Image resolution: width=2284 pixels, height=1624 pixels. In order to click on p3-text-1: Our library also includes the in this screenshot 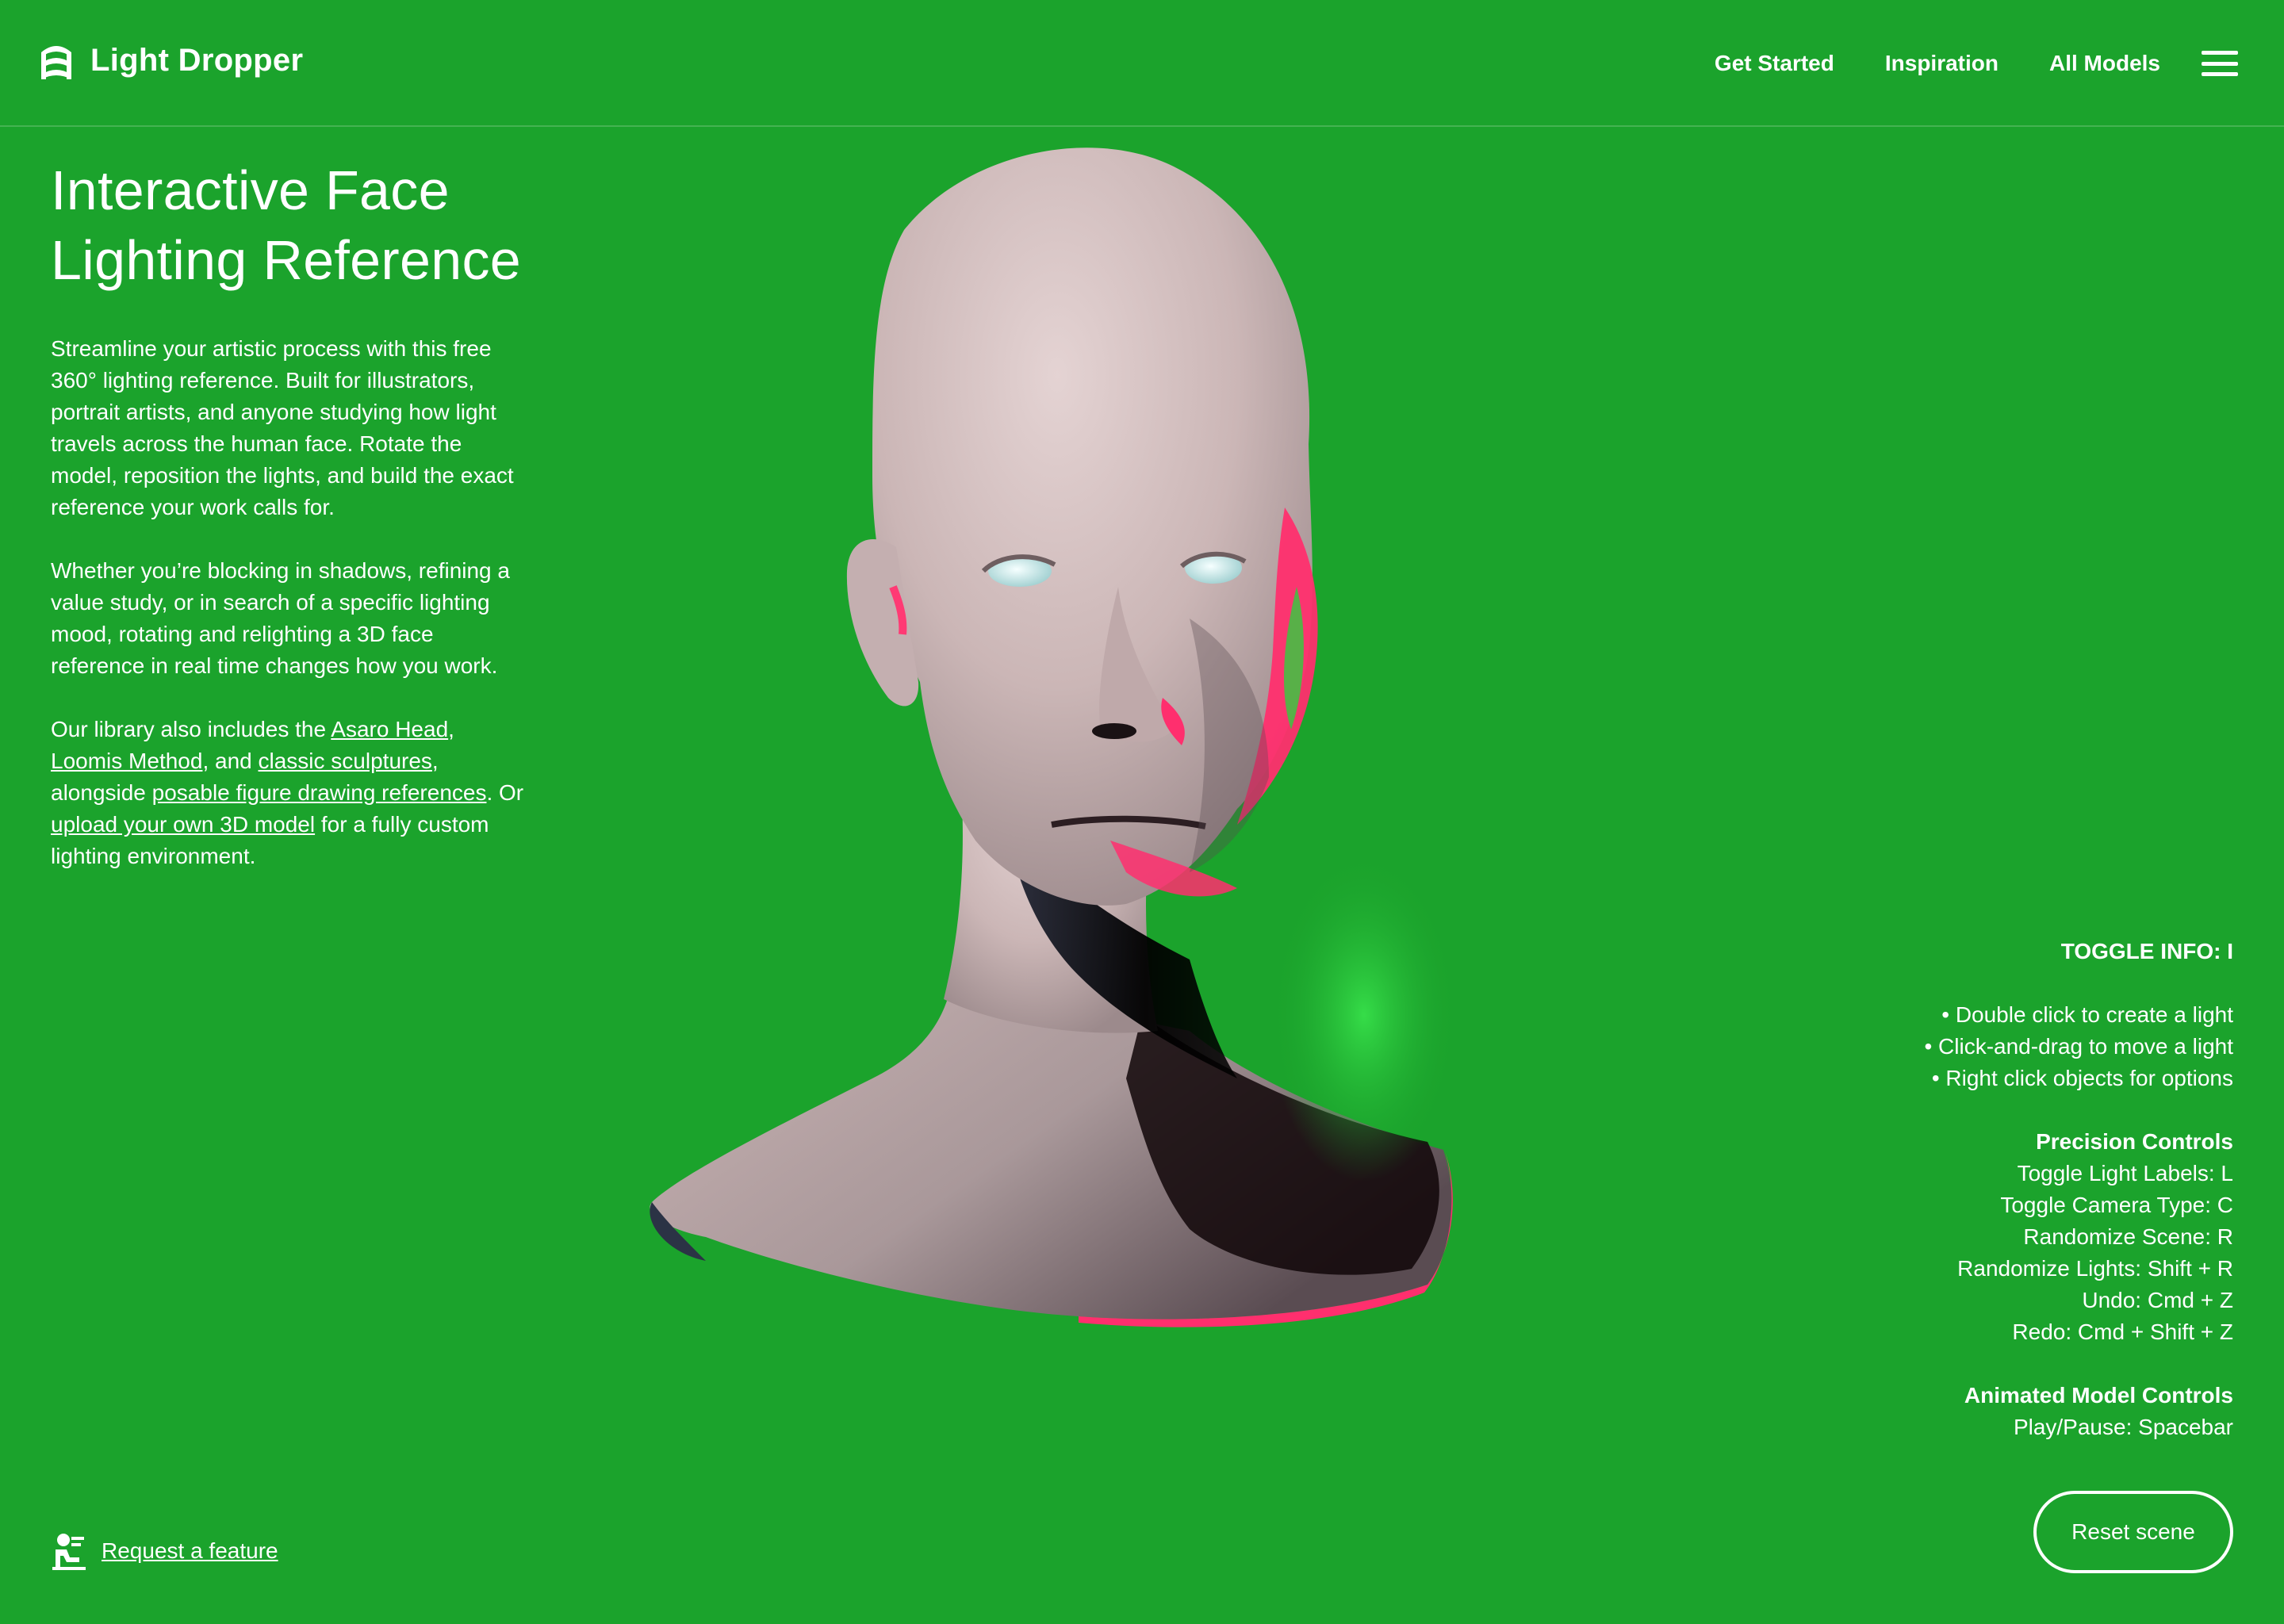, I will do `click(191, 729)`.